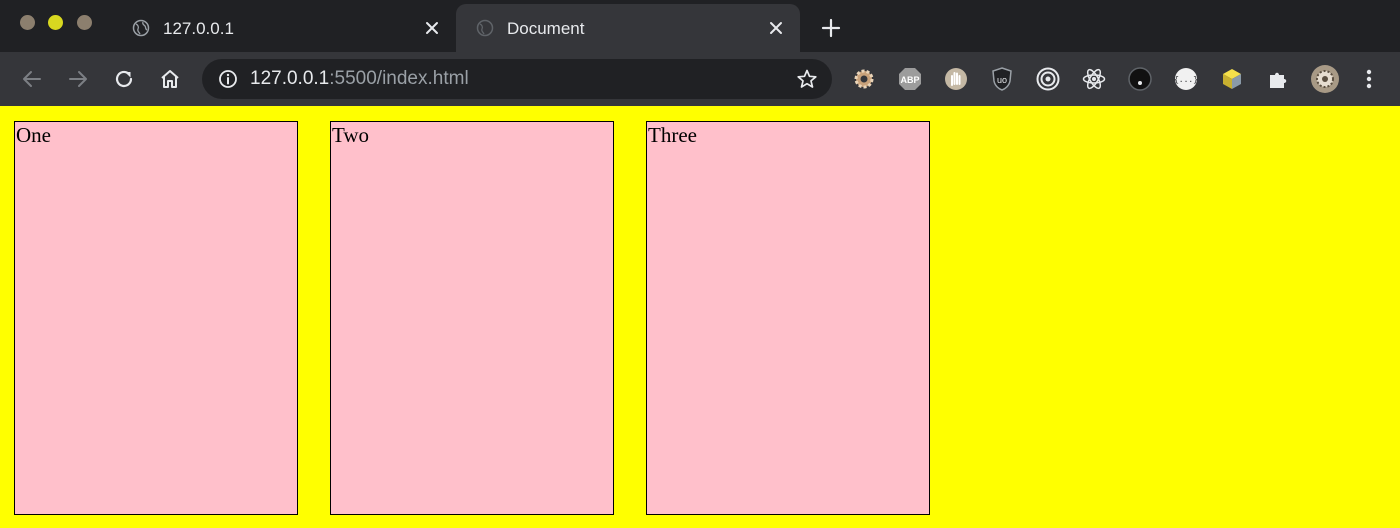  I want to click on url-text: 127.0.0.1:5500/index.html, so click(359, 79).